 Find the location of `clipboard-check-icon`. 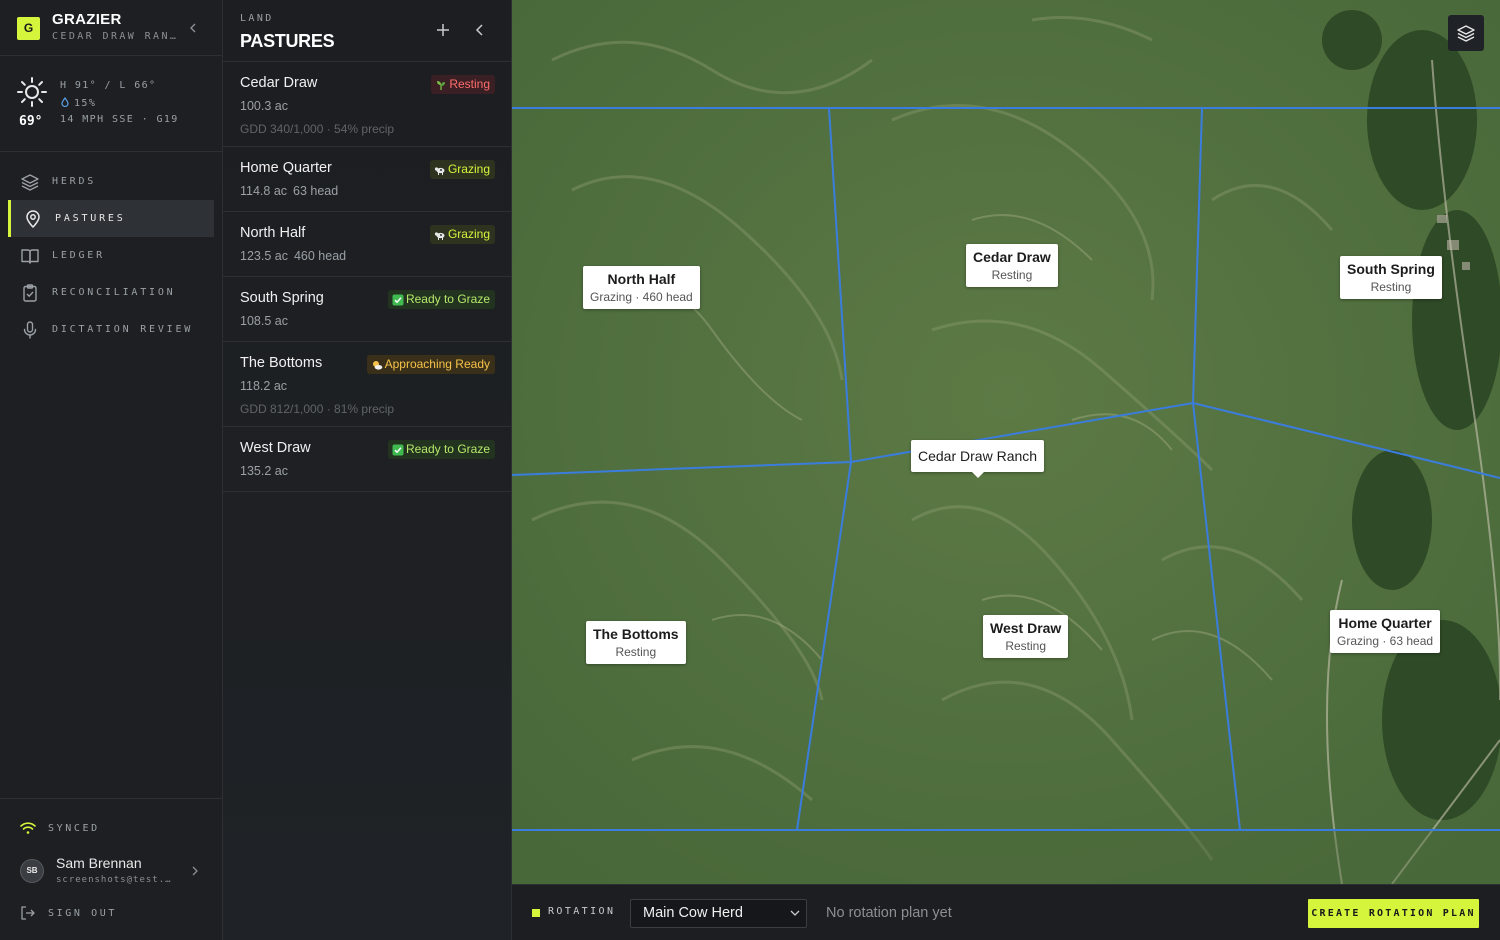

clipboard-check-icon is located at coordinates (30, 292).